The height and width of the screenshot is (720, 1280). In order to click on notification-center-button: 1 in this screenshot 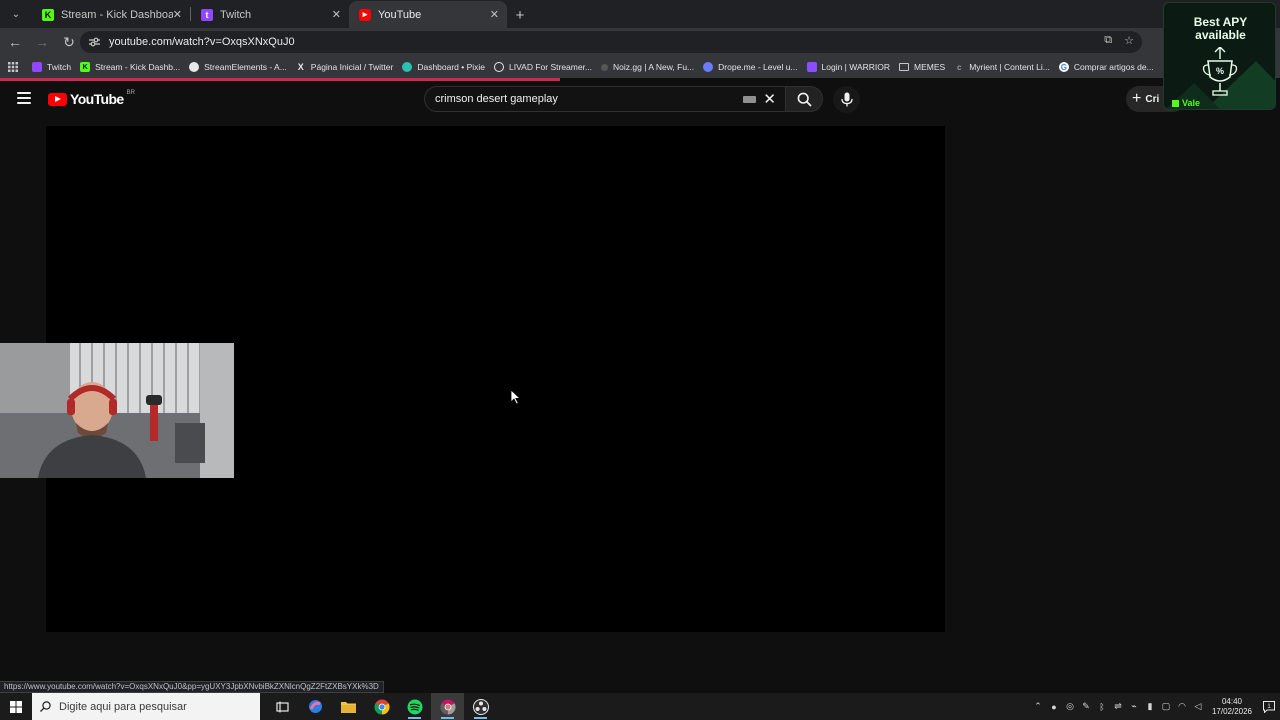, I will do `click(1269, 706)`.